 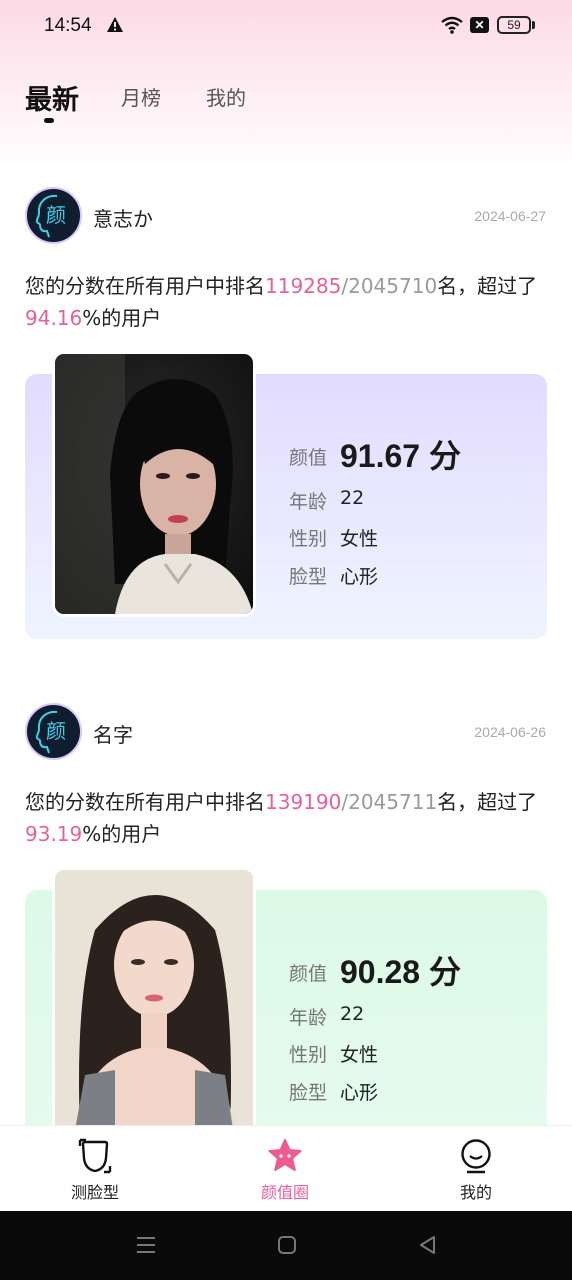 What do you see at coordinates (287, 818) in the screenshot?
I see `rank-description: 您的分数在所有用户中排名139190/2045711名，超过了93.19%的用户` at bounding box center [287, 818].